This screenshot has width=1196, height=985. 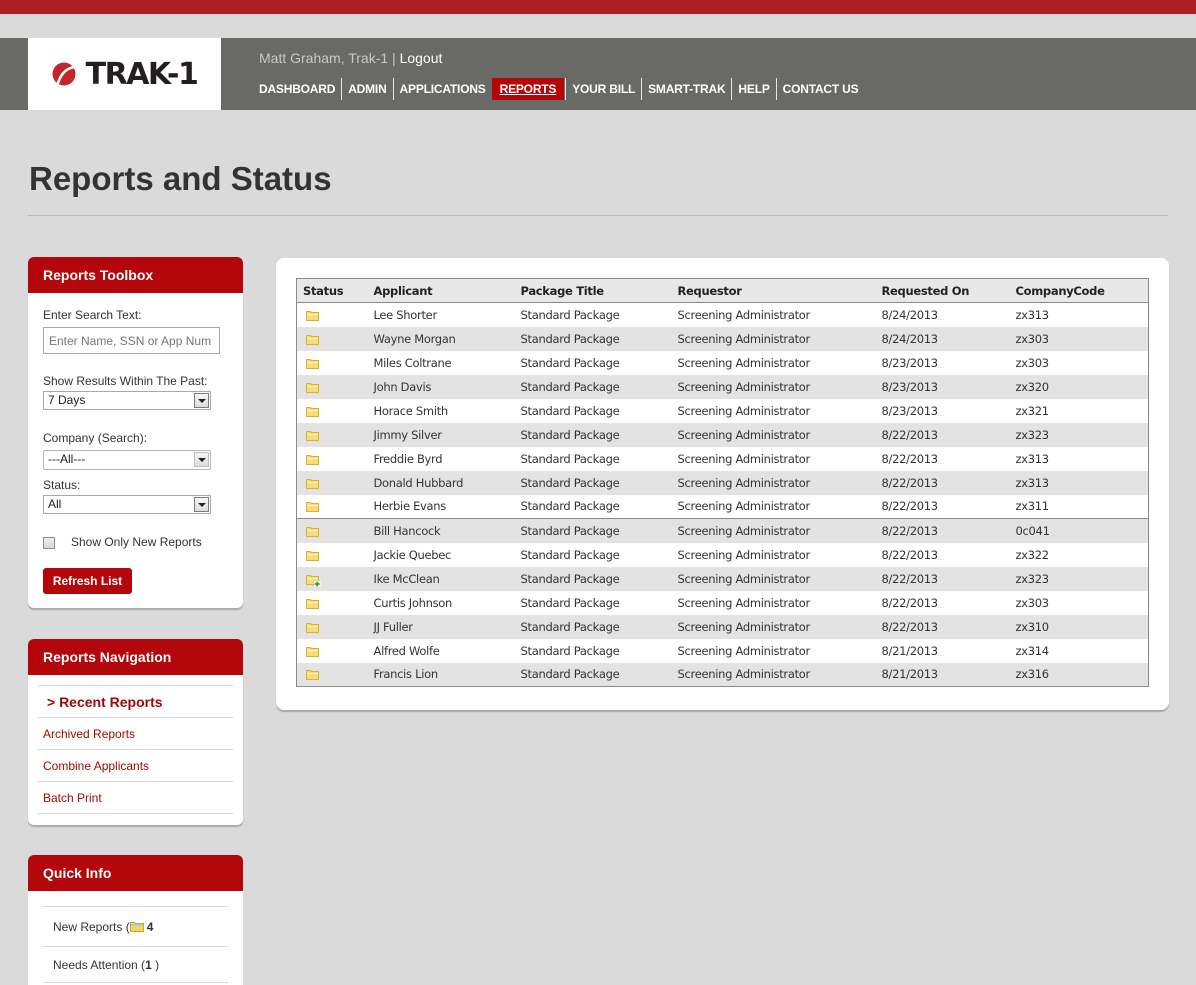 What do you see at coordinates (87, 581) in the screenshot?
I see `refresh-list-button: Refresh List` at bounding box center [87, 581].